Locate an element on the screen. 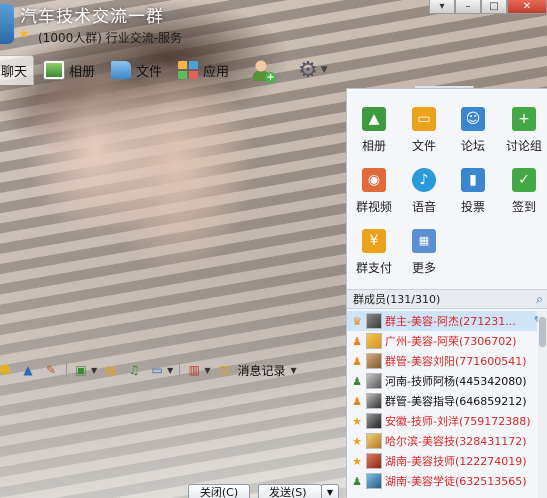  group-toolbar: 聊天 相册 文件 应用 ⚙ ▼ is located at coordinates (170, 70).